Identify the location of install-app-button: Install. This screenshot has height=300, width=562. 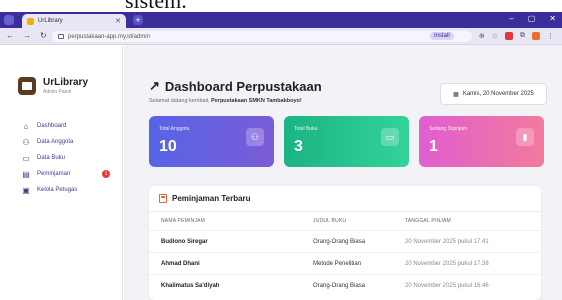
(442, 36).